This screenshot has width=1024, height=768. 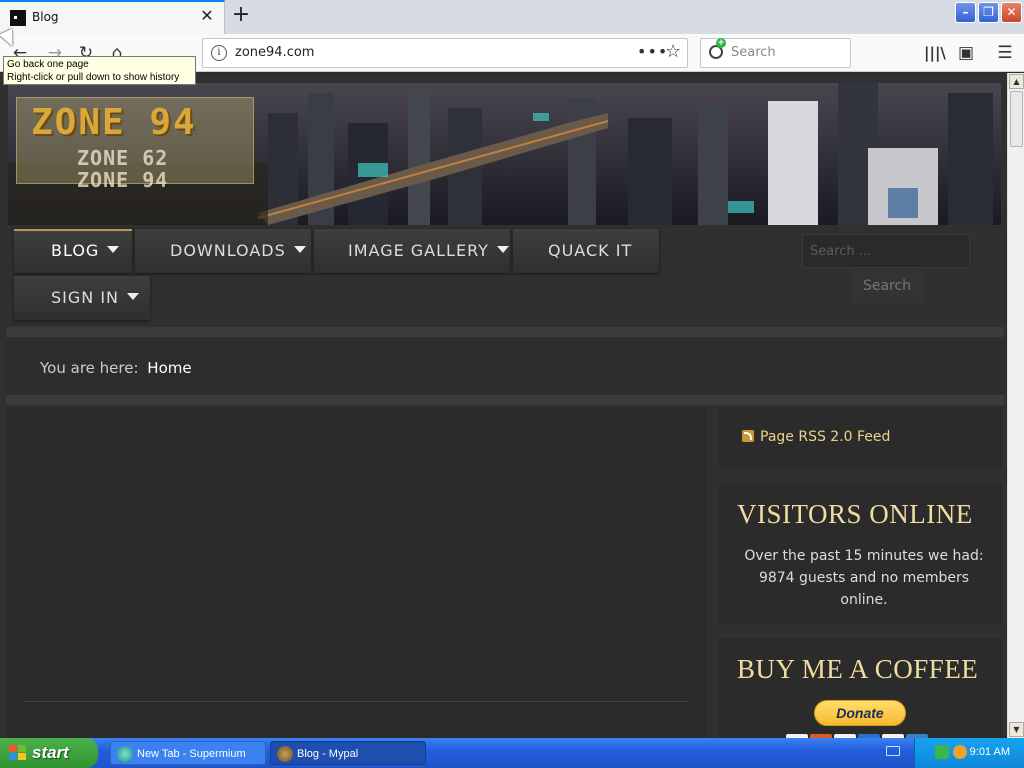 I want to click on site-favicon-icon, so click(x=18, y=18).